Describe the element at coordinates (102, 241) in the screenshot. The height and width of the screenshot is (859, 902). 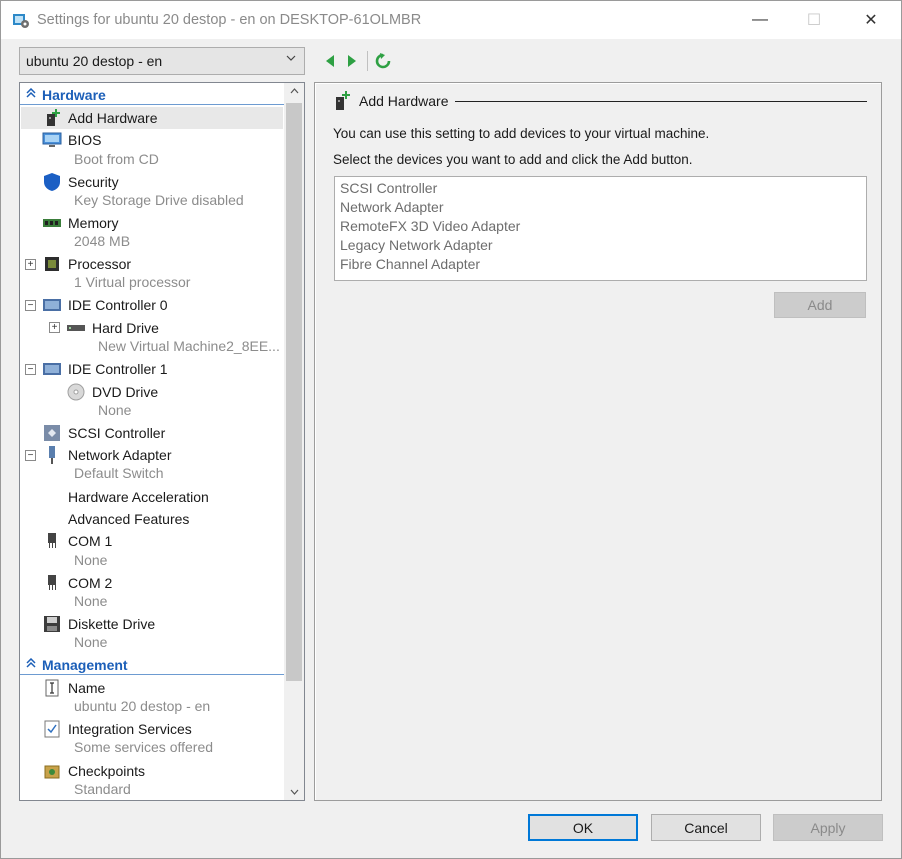
I see `memory-detail: 2048 MB` at that location.